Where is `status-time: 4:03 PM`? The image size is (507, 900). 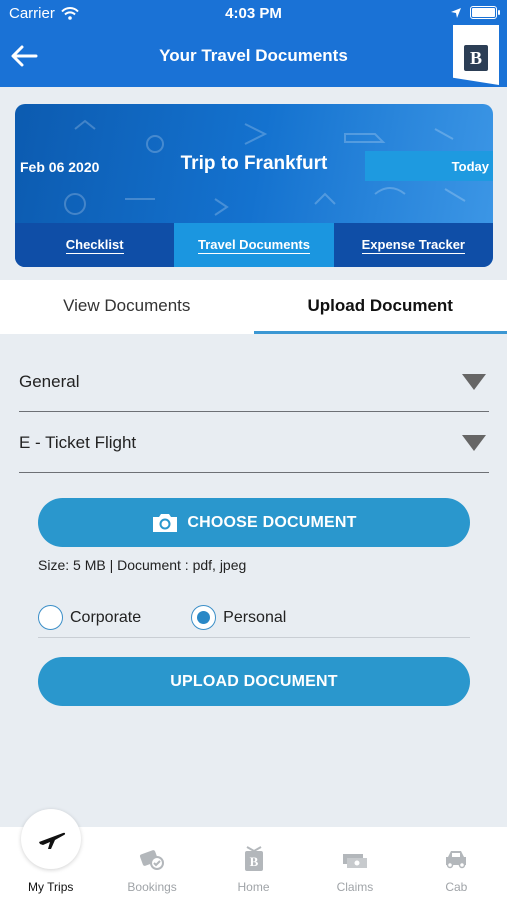
status-time: 4:03 PM is located at coordinates (253, 13).